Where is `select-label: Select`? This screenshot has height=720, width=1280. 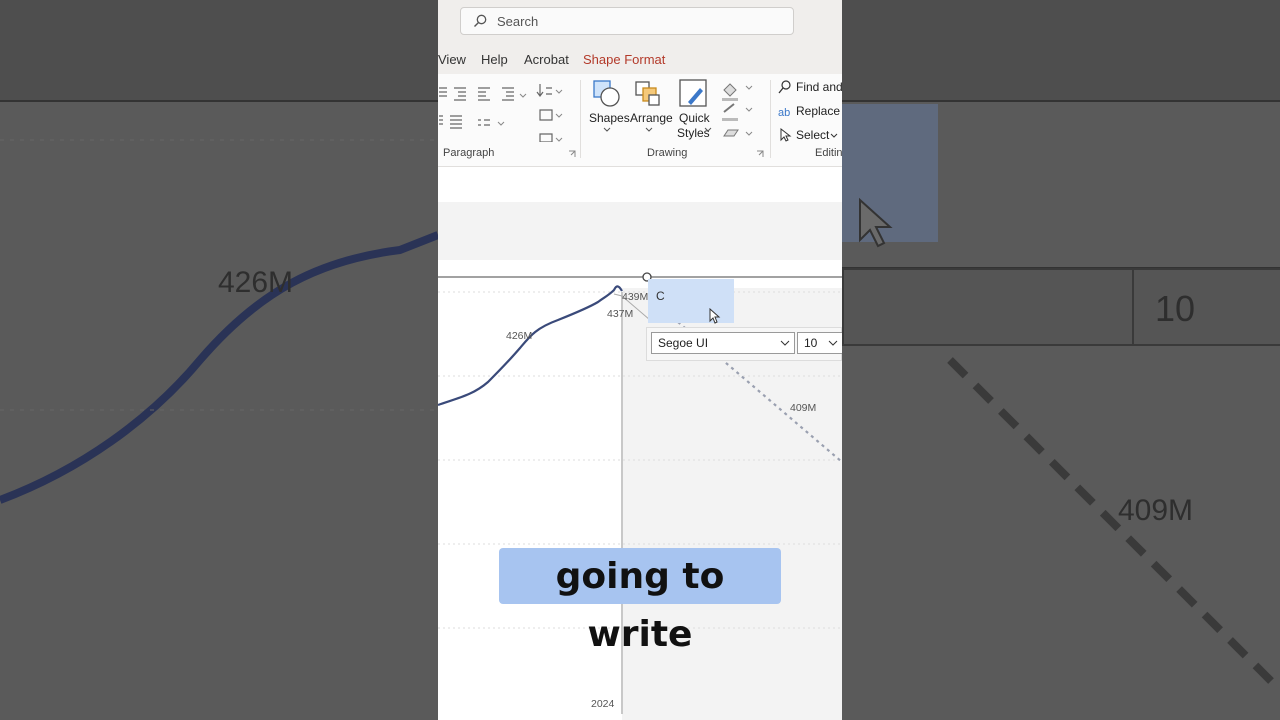
select-label: Select is located at coordinates (813, 135).